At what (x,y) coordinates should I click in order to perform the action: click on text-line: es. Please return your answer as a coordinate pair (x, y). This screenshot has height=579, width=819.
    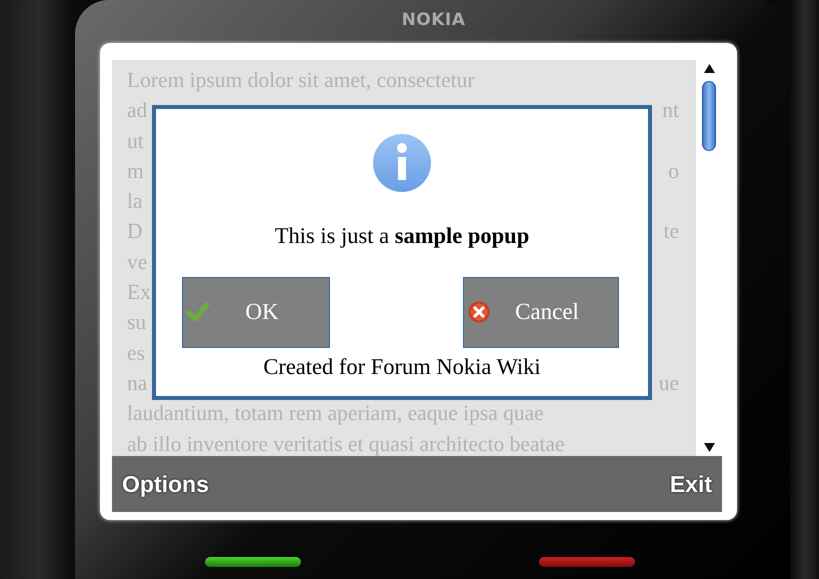
    Looking at the image, I should click on (136, 353).